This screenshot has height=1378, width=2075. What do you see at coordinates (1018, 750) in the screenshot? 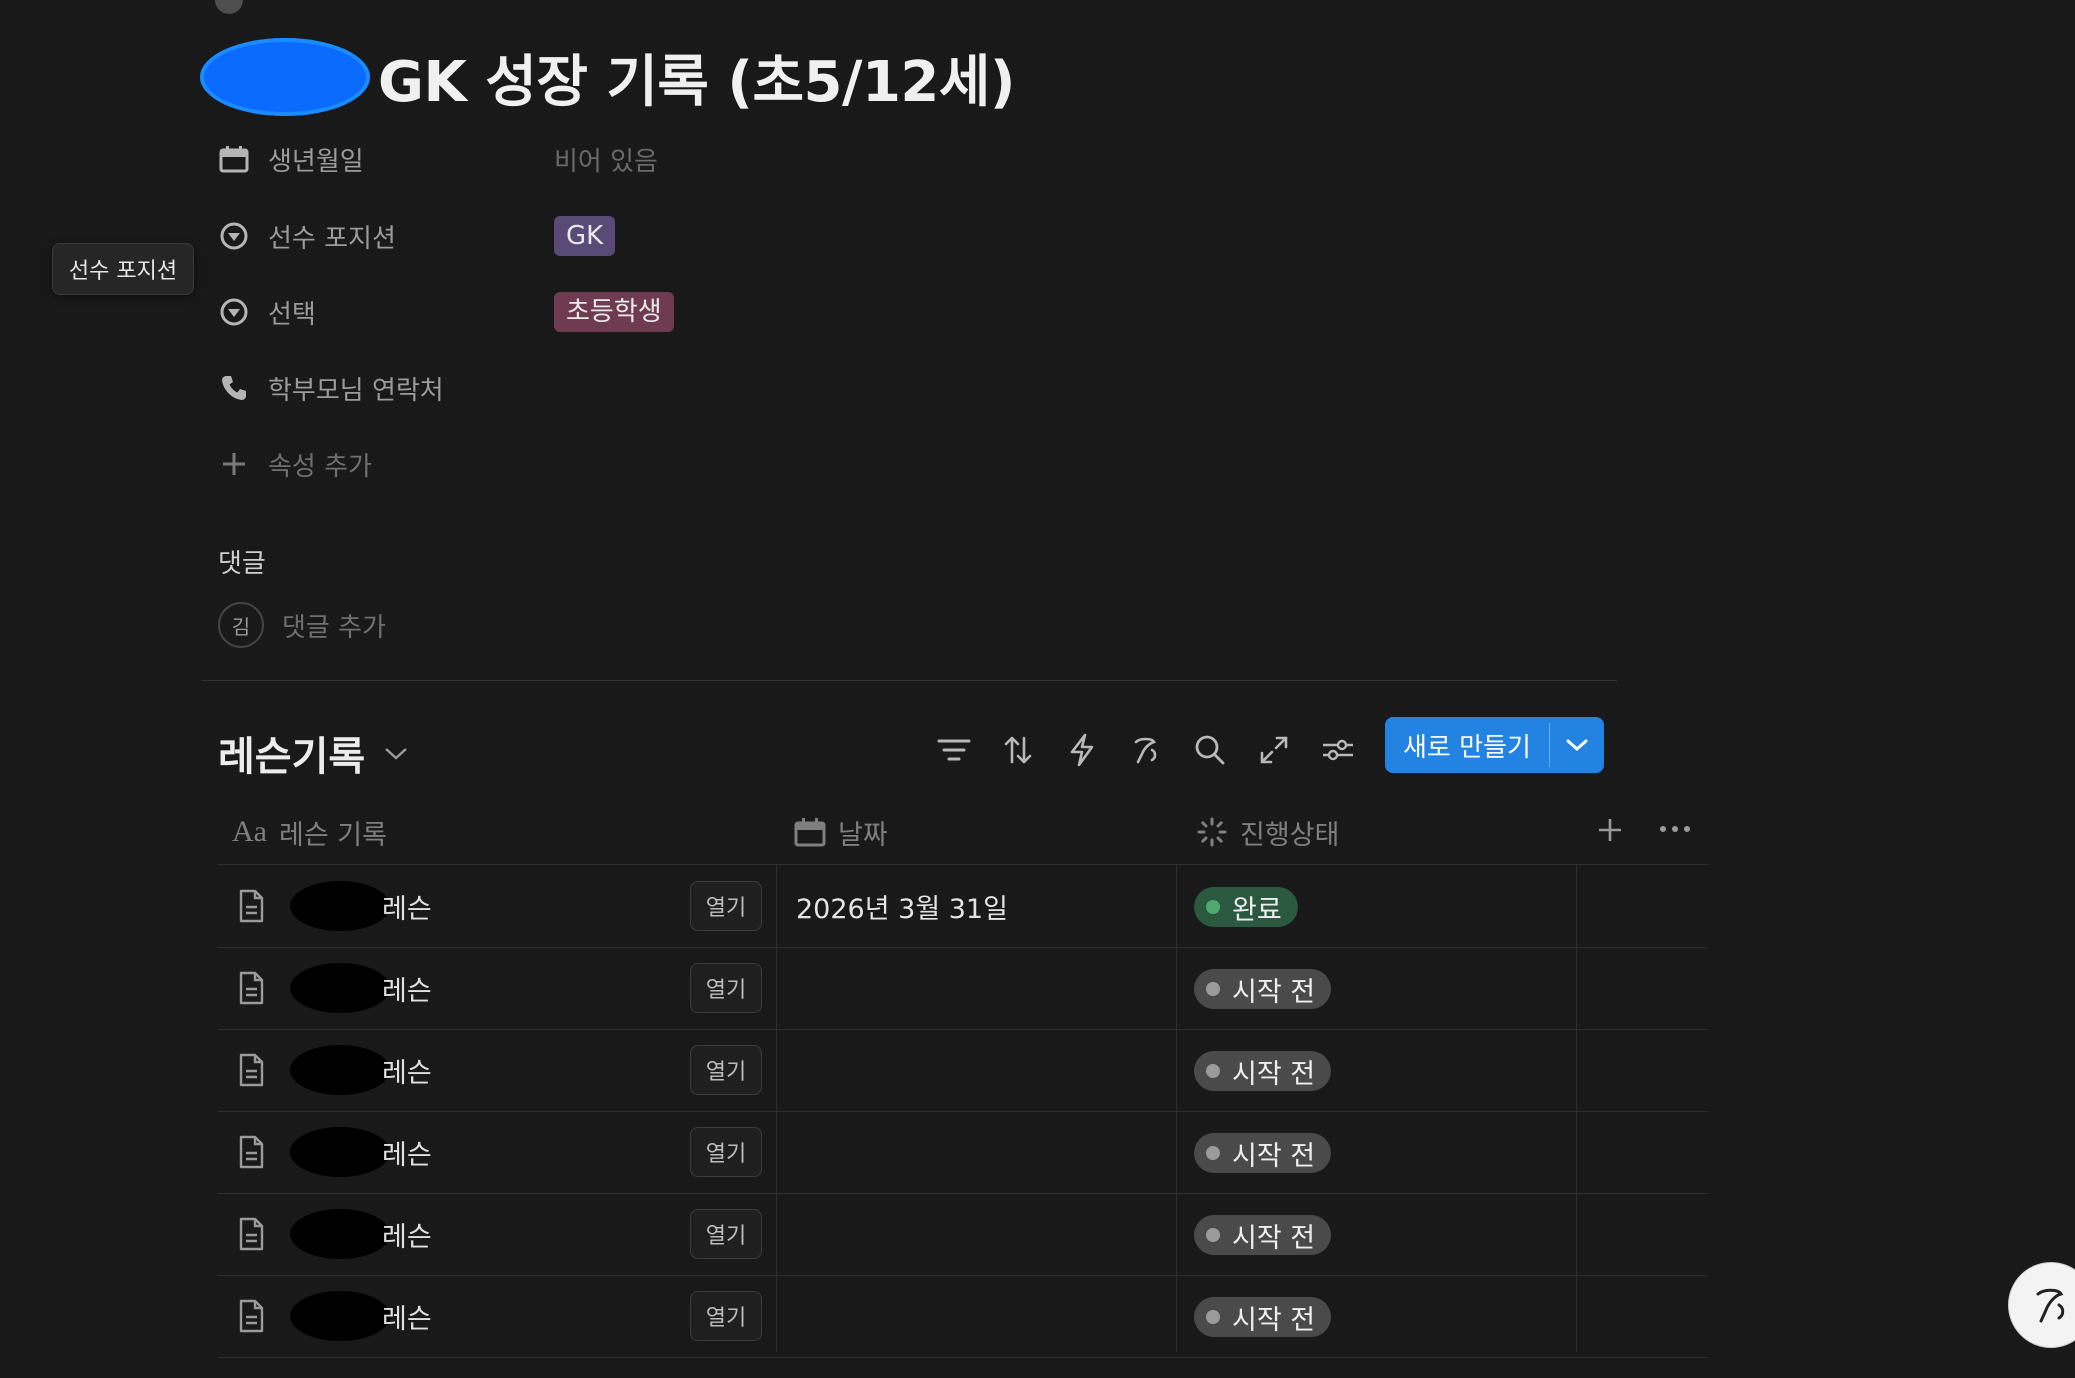
I see `sort-icon` at bounding box center [1018, 750].